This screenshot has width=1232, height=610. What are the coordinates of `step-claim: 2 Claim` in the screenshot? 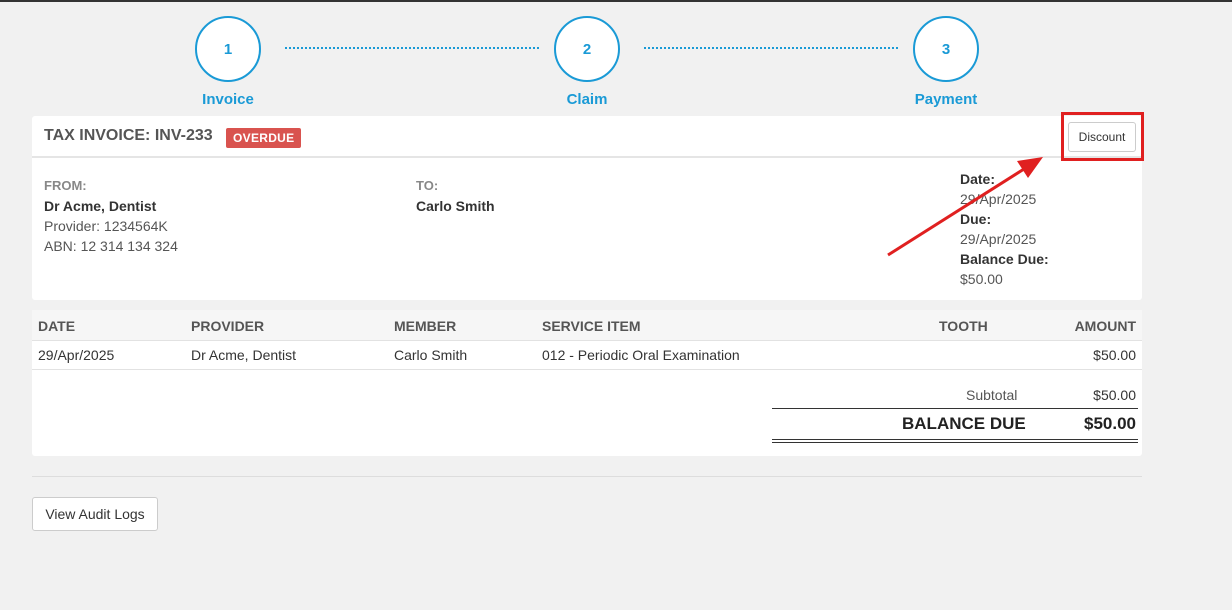 It's located at (587, 62).